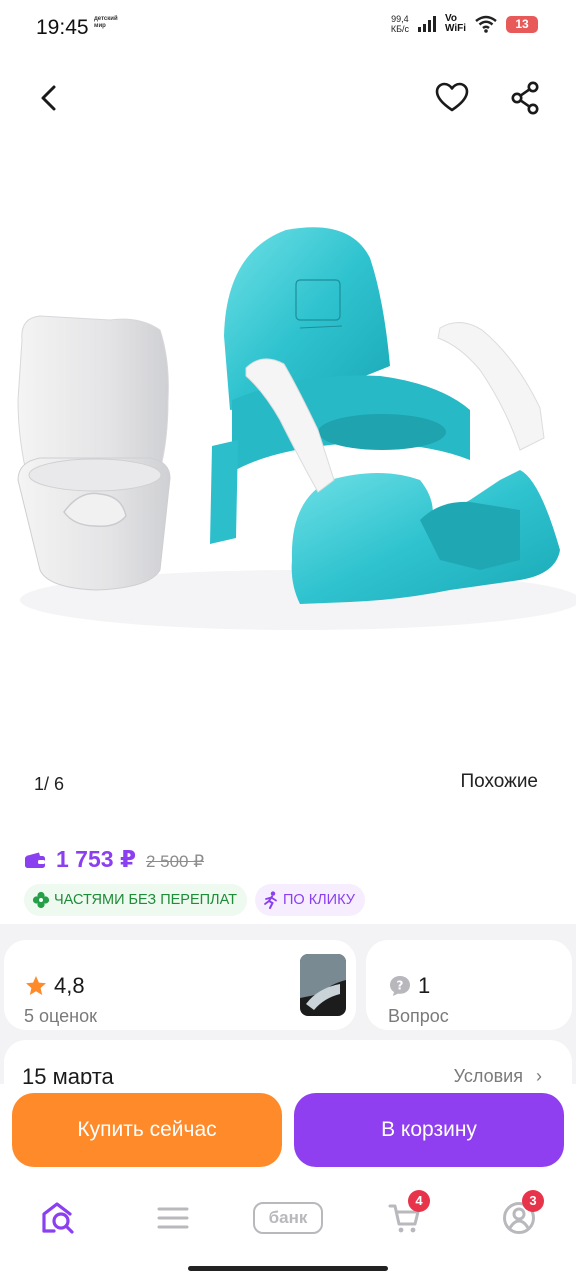 This screenshot has width=576, height=1280. What do you see at coordinates (486, 24) in the screenshot?
I see `wifi-icon` at bounding box center [486, 24].